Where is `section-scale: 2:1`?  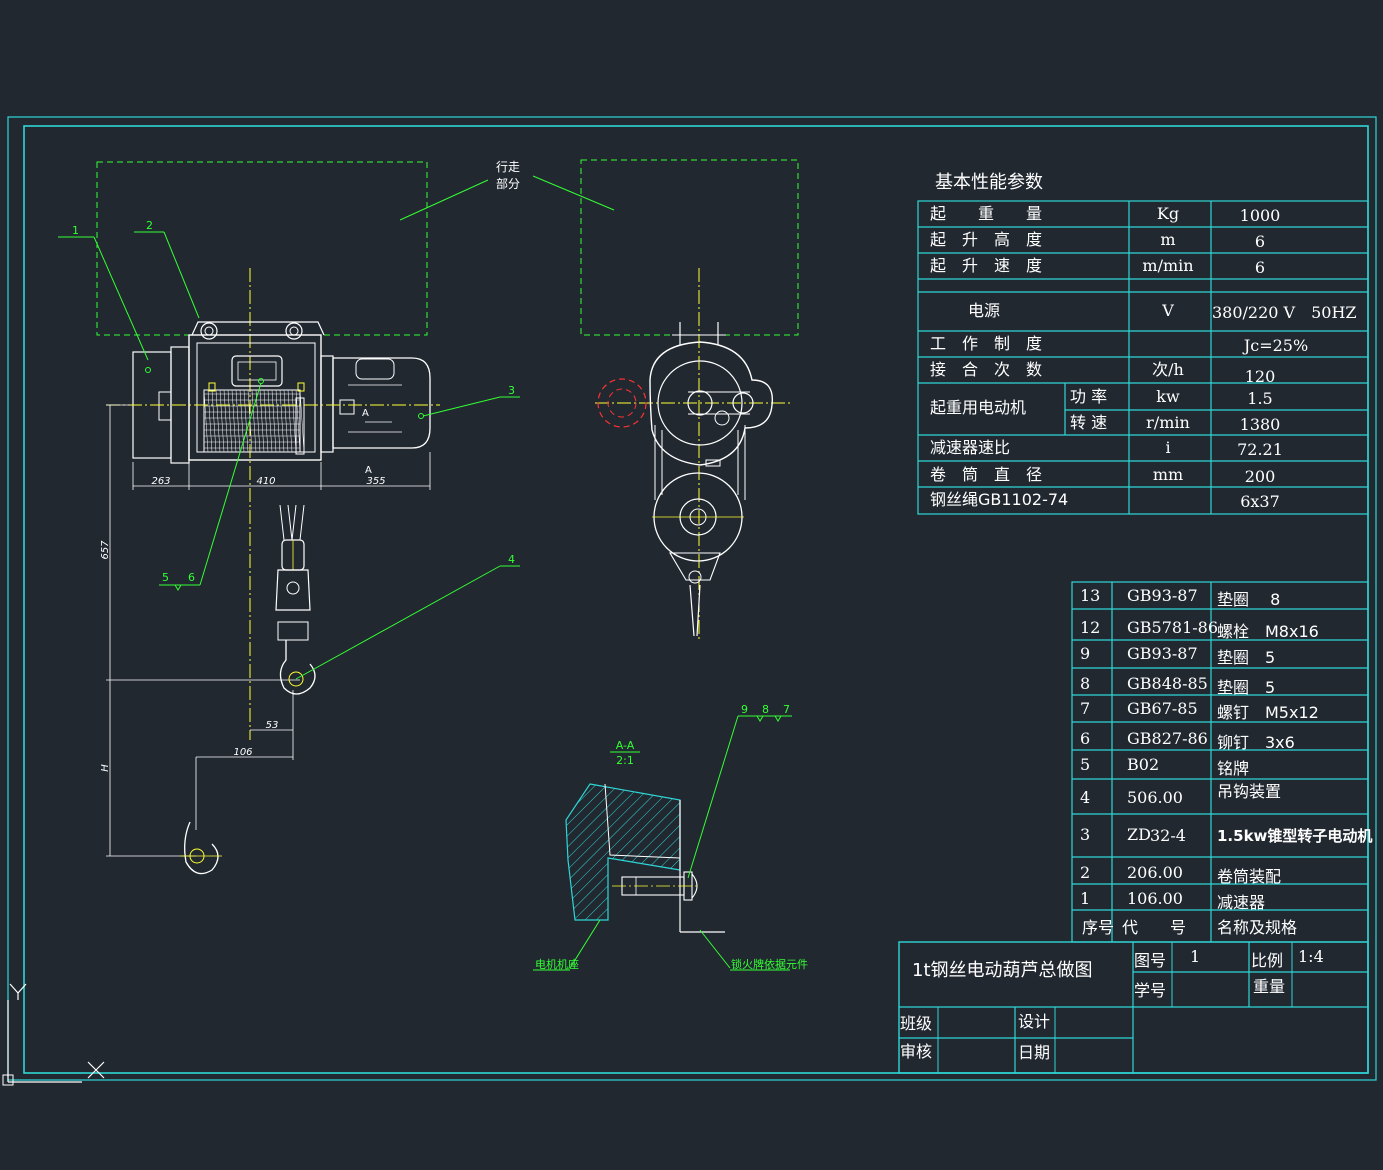 section-scale: 2:1 is located at coordinates (625, 760).